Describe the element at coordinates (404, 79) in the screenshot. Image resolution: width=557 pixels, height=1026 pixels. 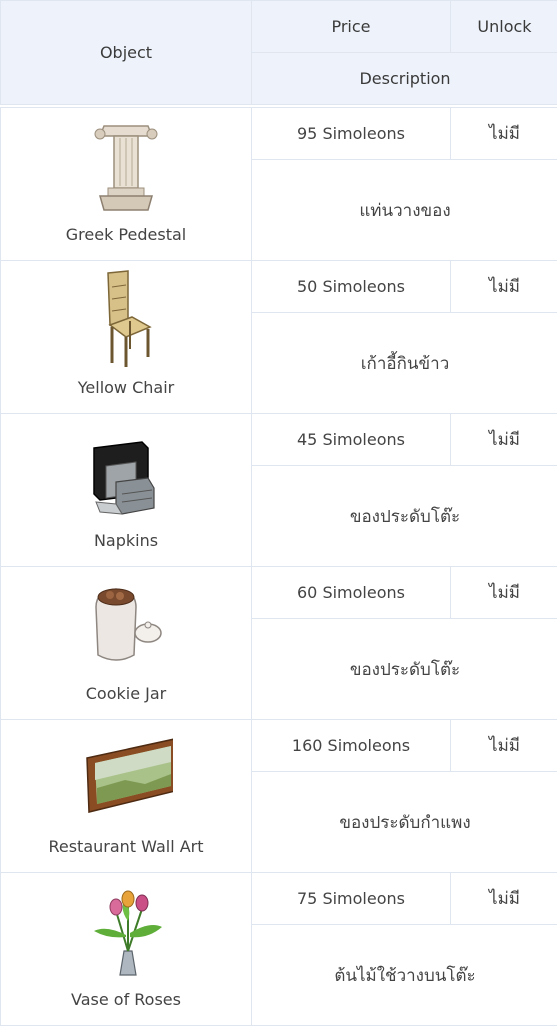
I see `header-description: Description` at that location.